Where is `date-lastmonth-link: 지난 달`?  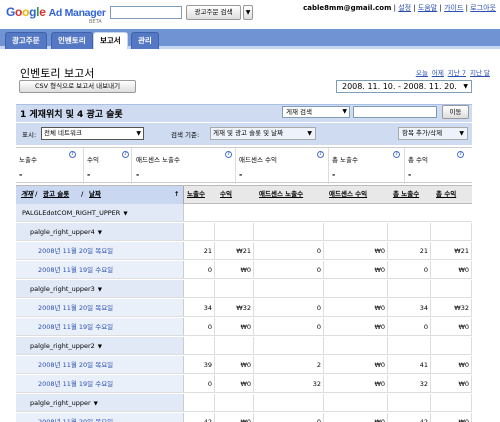 date-lastmonth-link: 지난 달 is located at coordinates (480, 73).